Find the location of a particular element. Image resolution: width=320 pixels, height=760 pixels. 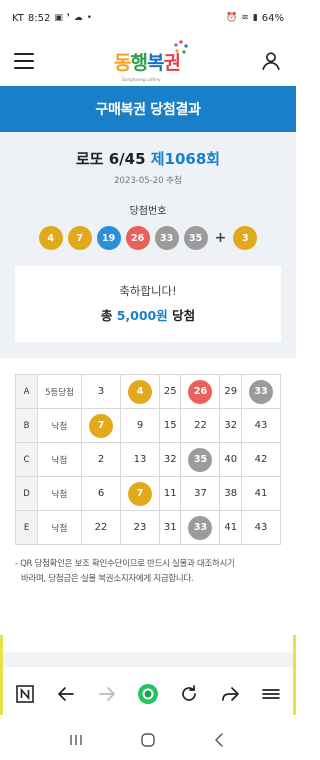

ticket-number-cell: 35 is located at coordinates (200, 459).